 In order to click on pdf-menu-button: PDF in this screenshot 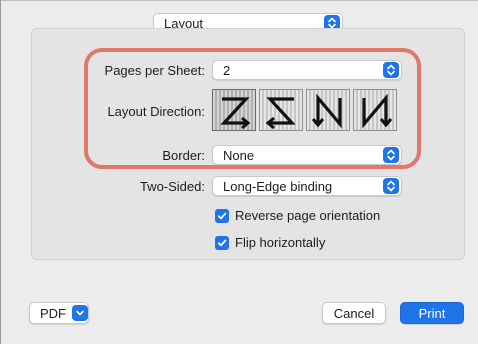, I will do `click(59, 313)`.